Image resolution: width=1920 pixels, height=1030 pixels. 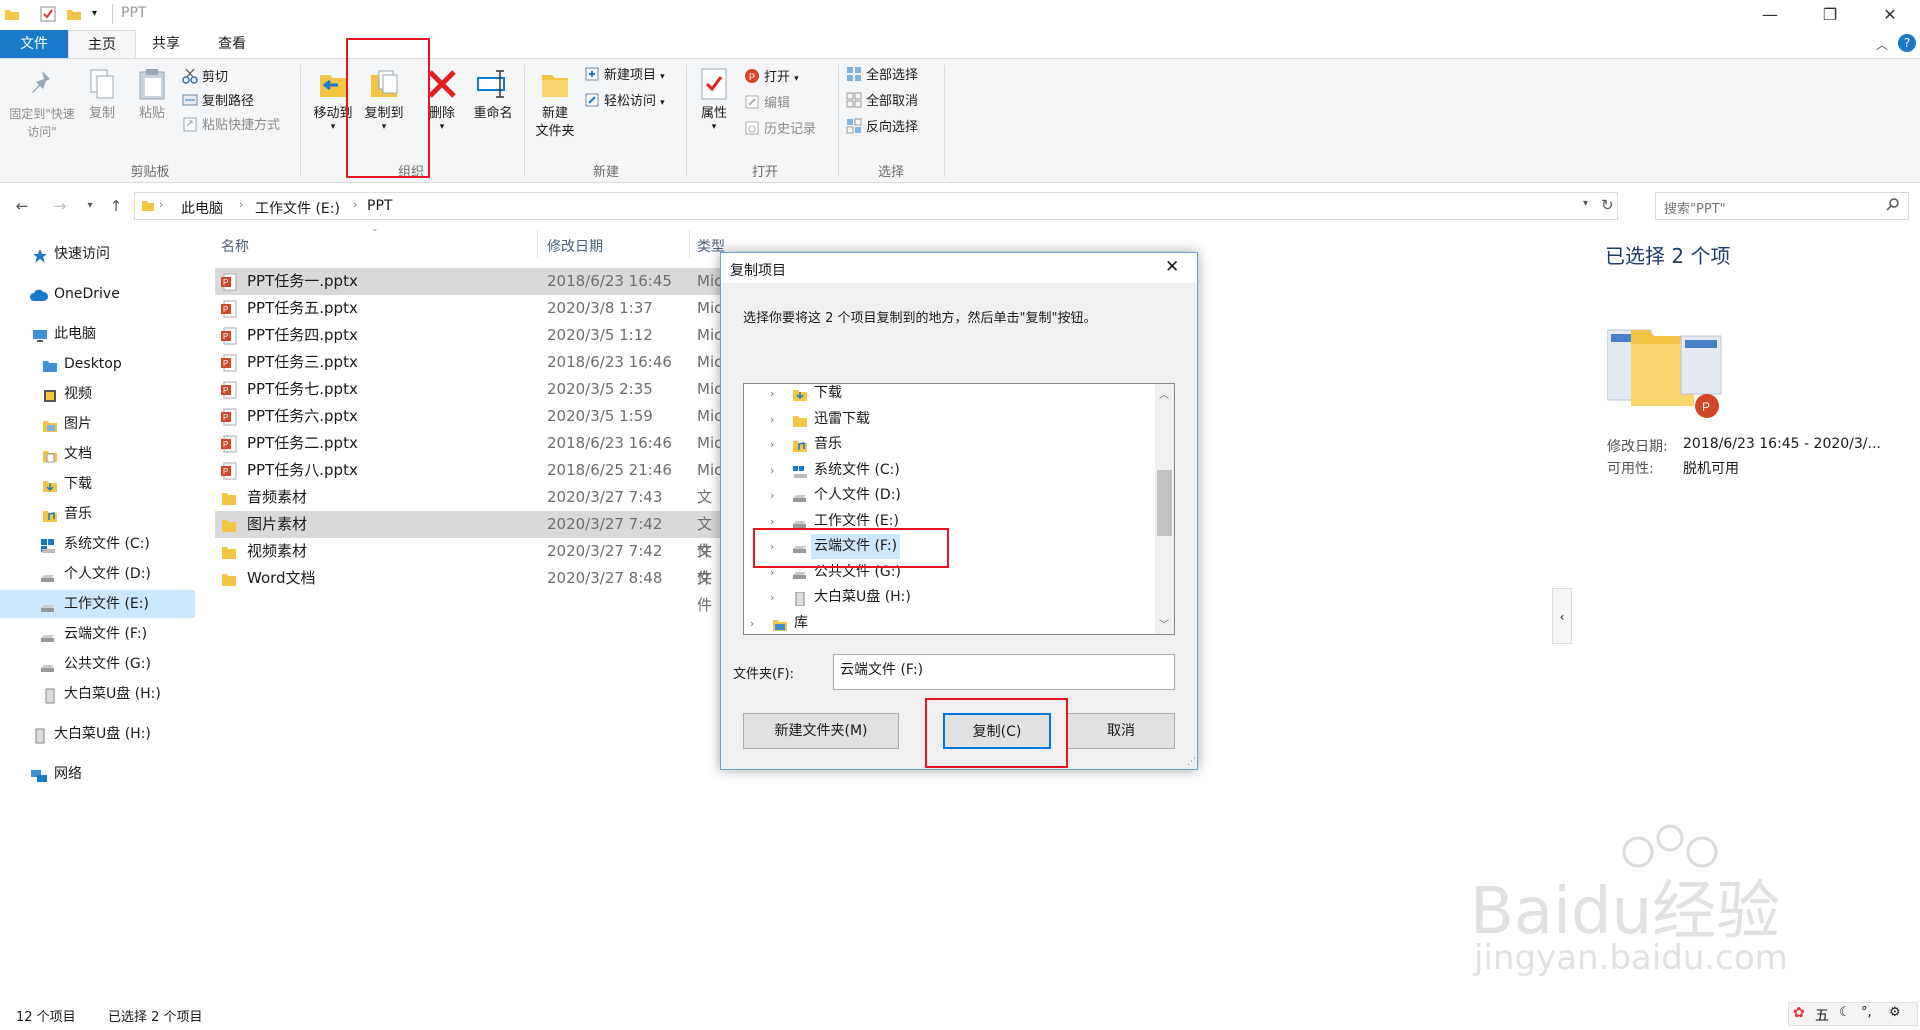 What do you see at coordinates (1907, 43) in the screenshot?
I see `help-icon: ?` at bounding box center [1907, 43].